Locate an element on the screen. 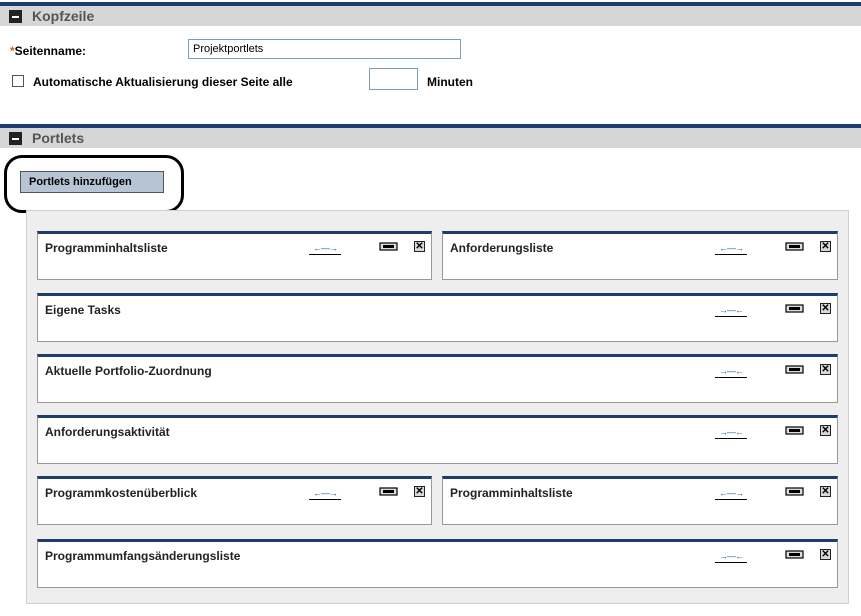 The width and height of the screenshot is (861, 616). kopfzeile-header: Kopfzeile is located at coordinates (430, 14).